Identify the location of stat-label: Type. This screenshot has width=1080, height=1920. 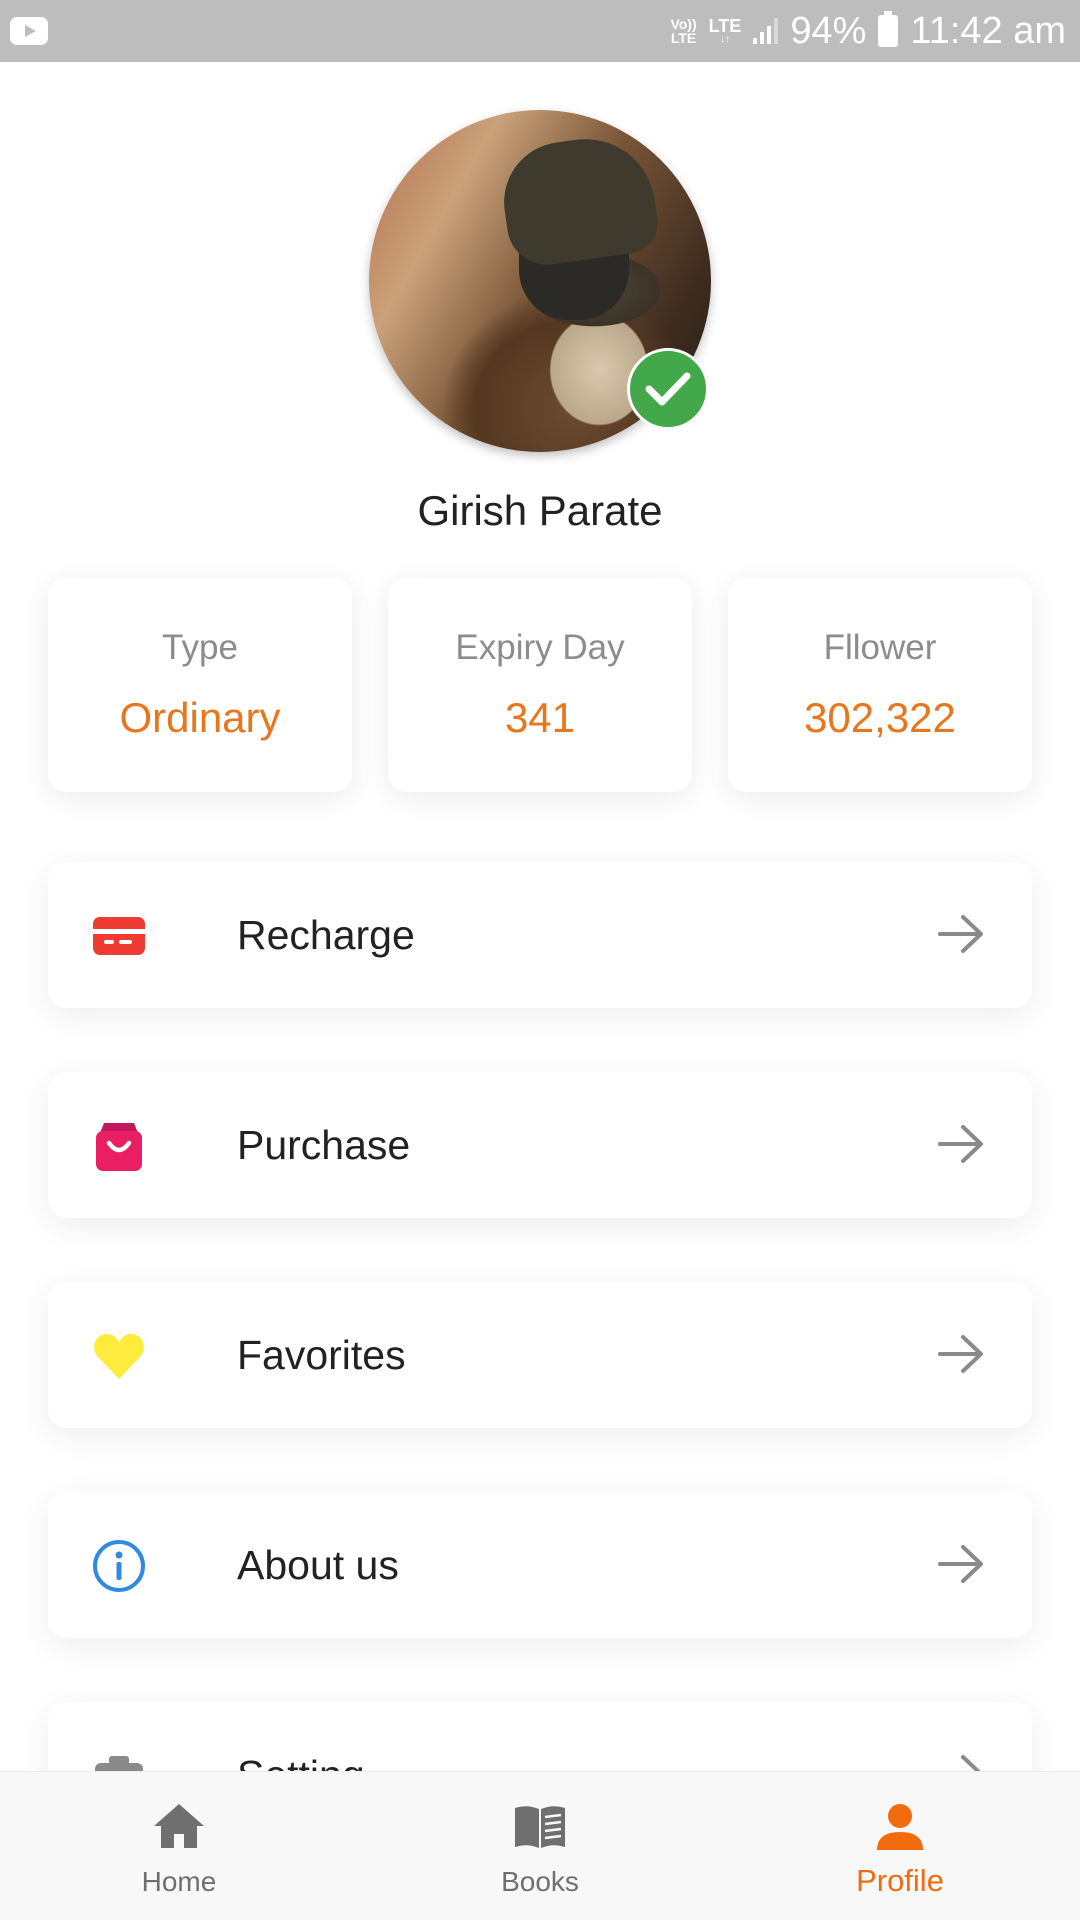
(200, 647).